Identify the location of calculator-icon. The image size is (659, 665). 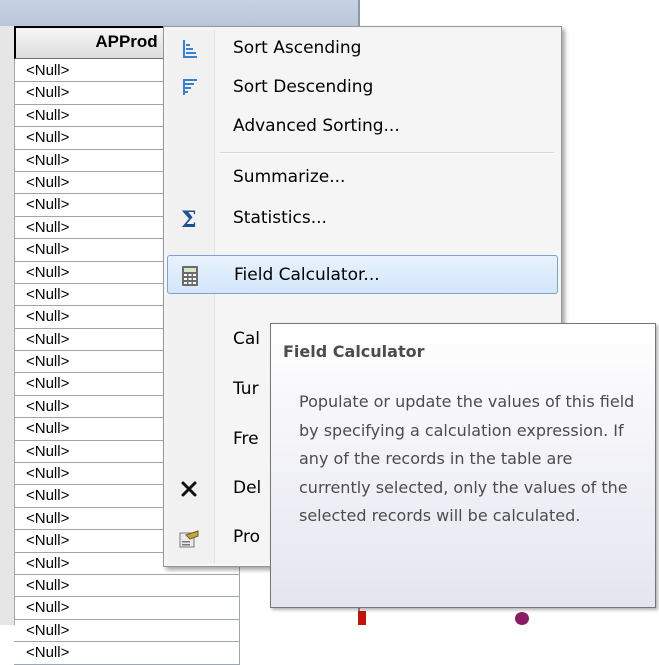
(190, 276).